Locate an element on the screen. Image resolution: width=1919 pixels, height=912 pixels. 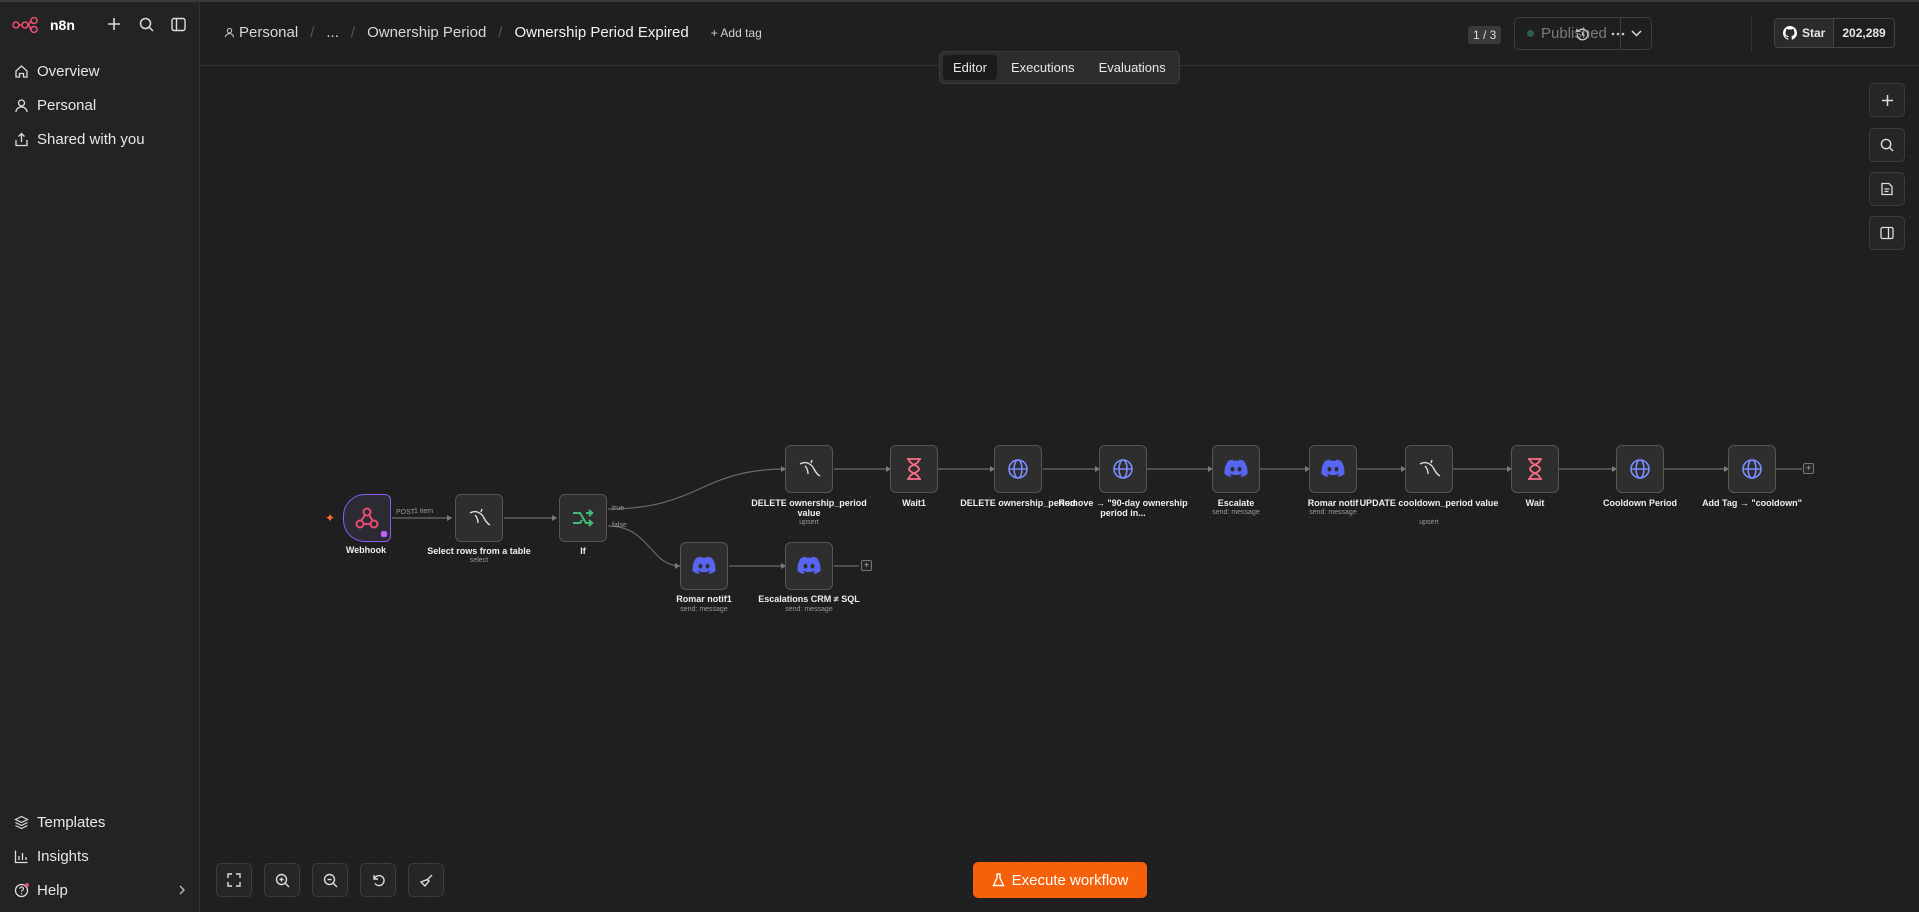
app-logo: n8n is located at coordinates (43, 25).